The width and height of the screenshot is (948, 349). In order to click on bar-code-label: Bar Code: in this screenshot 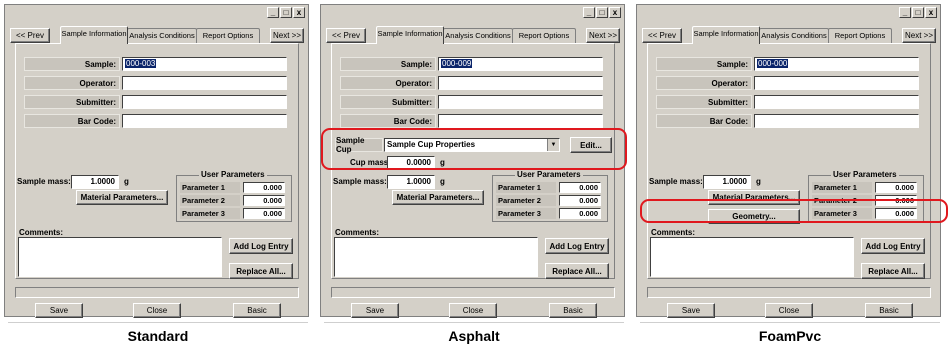, I will do `click(704, 121)`.